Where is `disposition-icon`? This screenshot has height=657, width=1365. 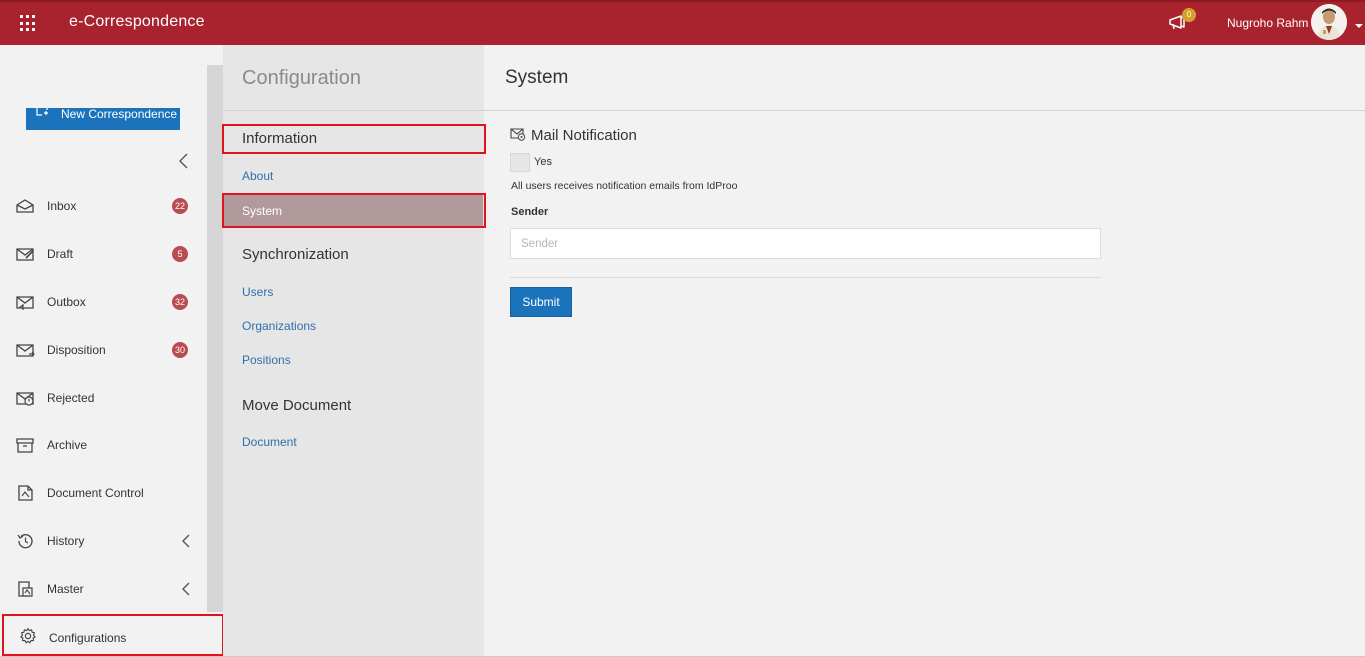
disposition-icon is located at coordinates (25, 350).